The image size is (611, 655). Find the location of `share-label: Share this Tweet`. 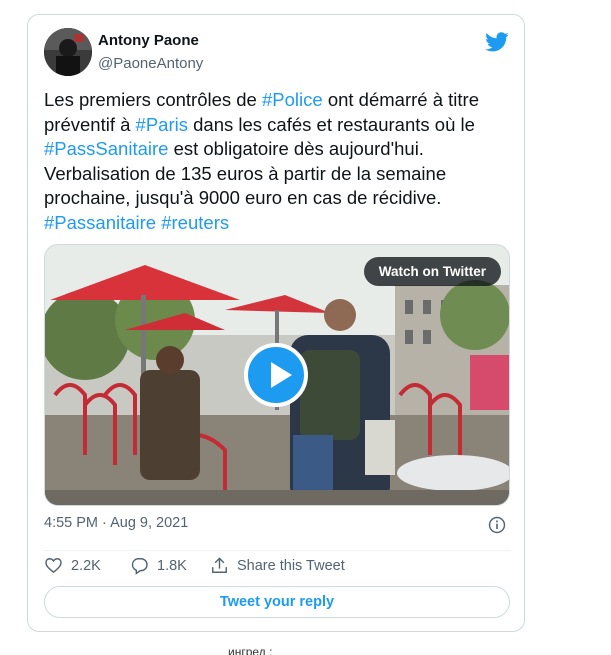

share-label: Share this Tweet is located at coordinates (291, 565).